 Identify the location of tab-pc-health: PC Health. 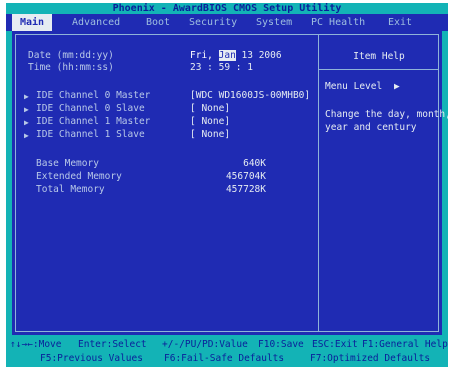
(338, 22).